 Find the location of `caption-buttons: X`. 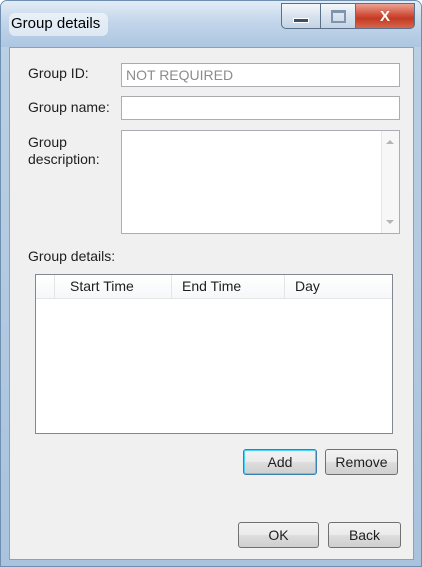

caption-buttons: X is located at coordinates (348, 16).